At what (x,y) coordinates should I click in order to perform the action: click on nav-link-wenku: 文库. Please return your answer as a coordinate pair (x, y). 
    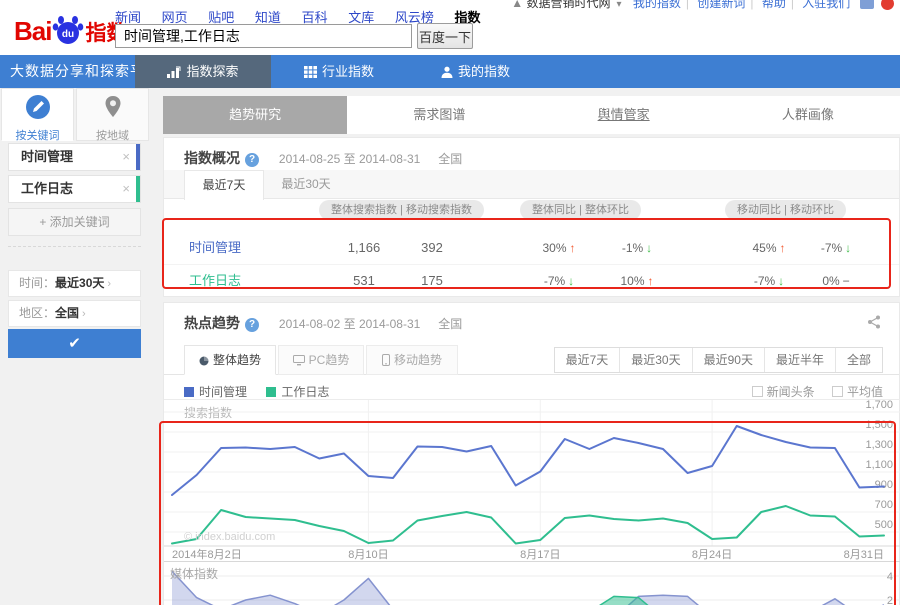
    Looking at the image, I should click on (361, 17).